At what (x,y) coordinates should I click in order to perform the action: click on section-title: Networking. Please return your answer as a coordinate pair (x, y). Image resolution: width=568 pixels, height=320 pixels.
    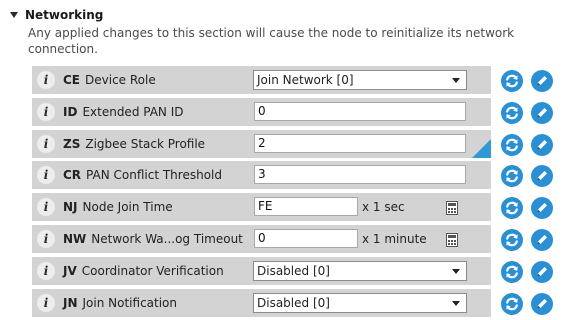
    Looking at the image, I should click on (64, 15).